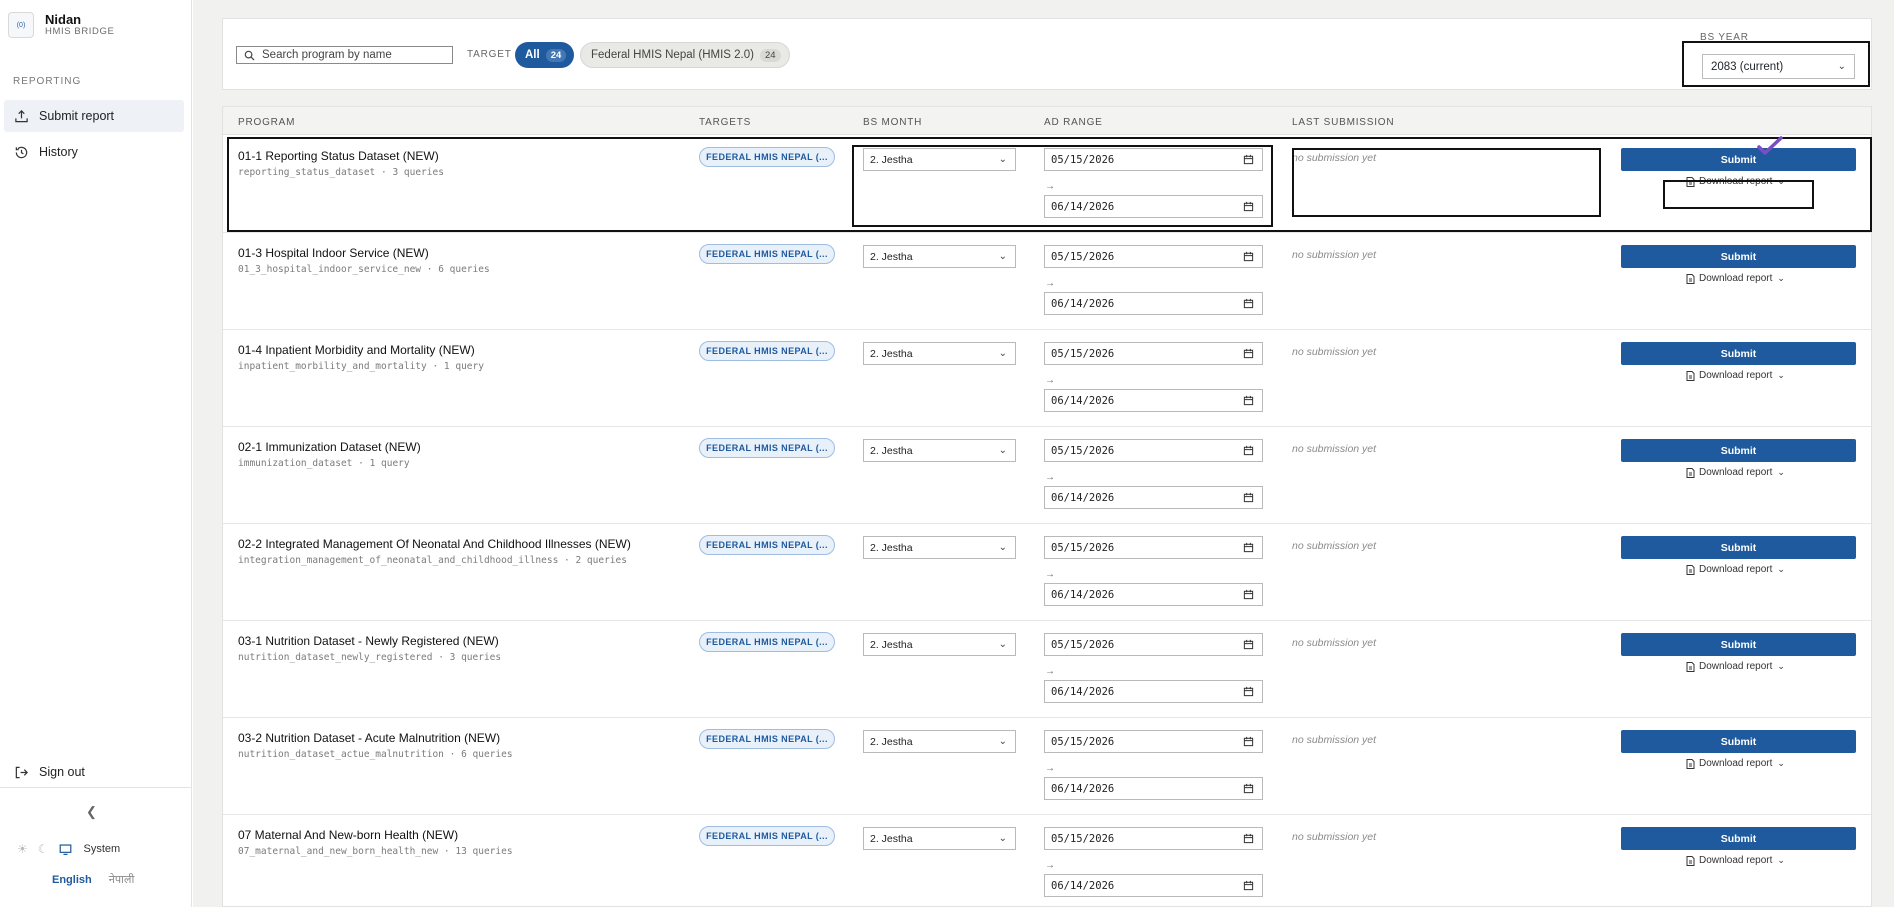  I want to click on monitor-icon, so click(65, 849).